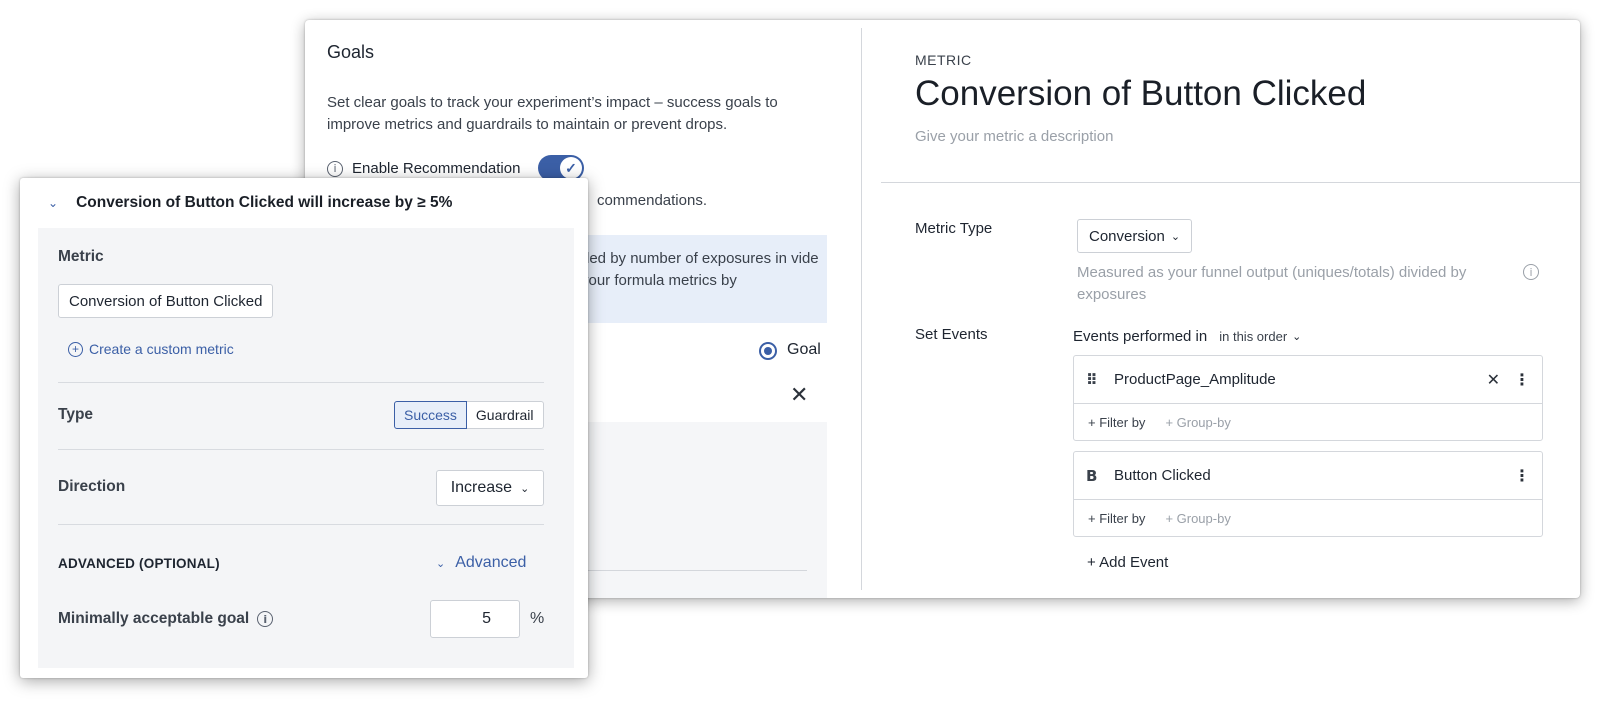  What do you see at coordinates (1127, 562) in the screenshot?
I see `add-event-button: + Add Event` at bounding box center [1127, 562].